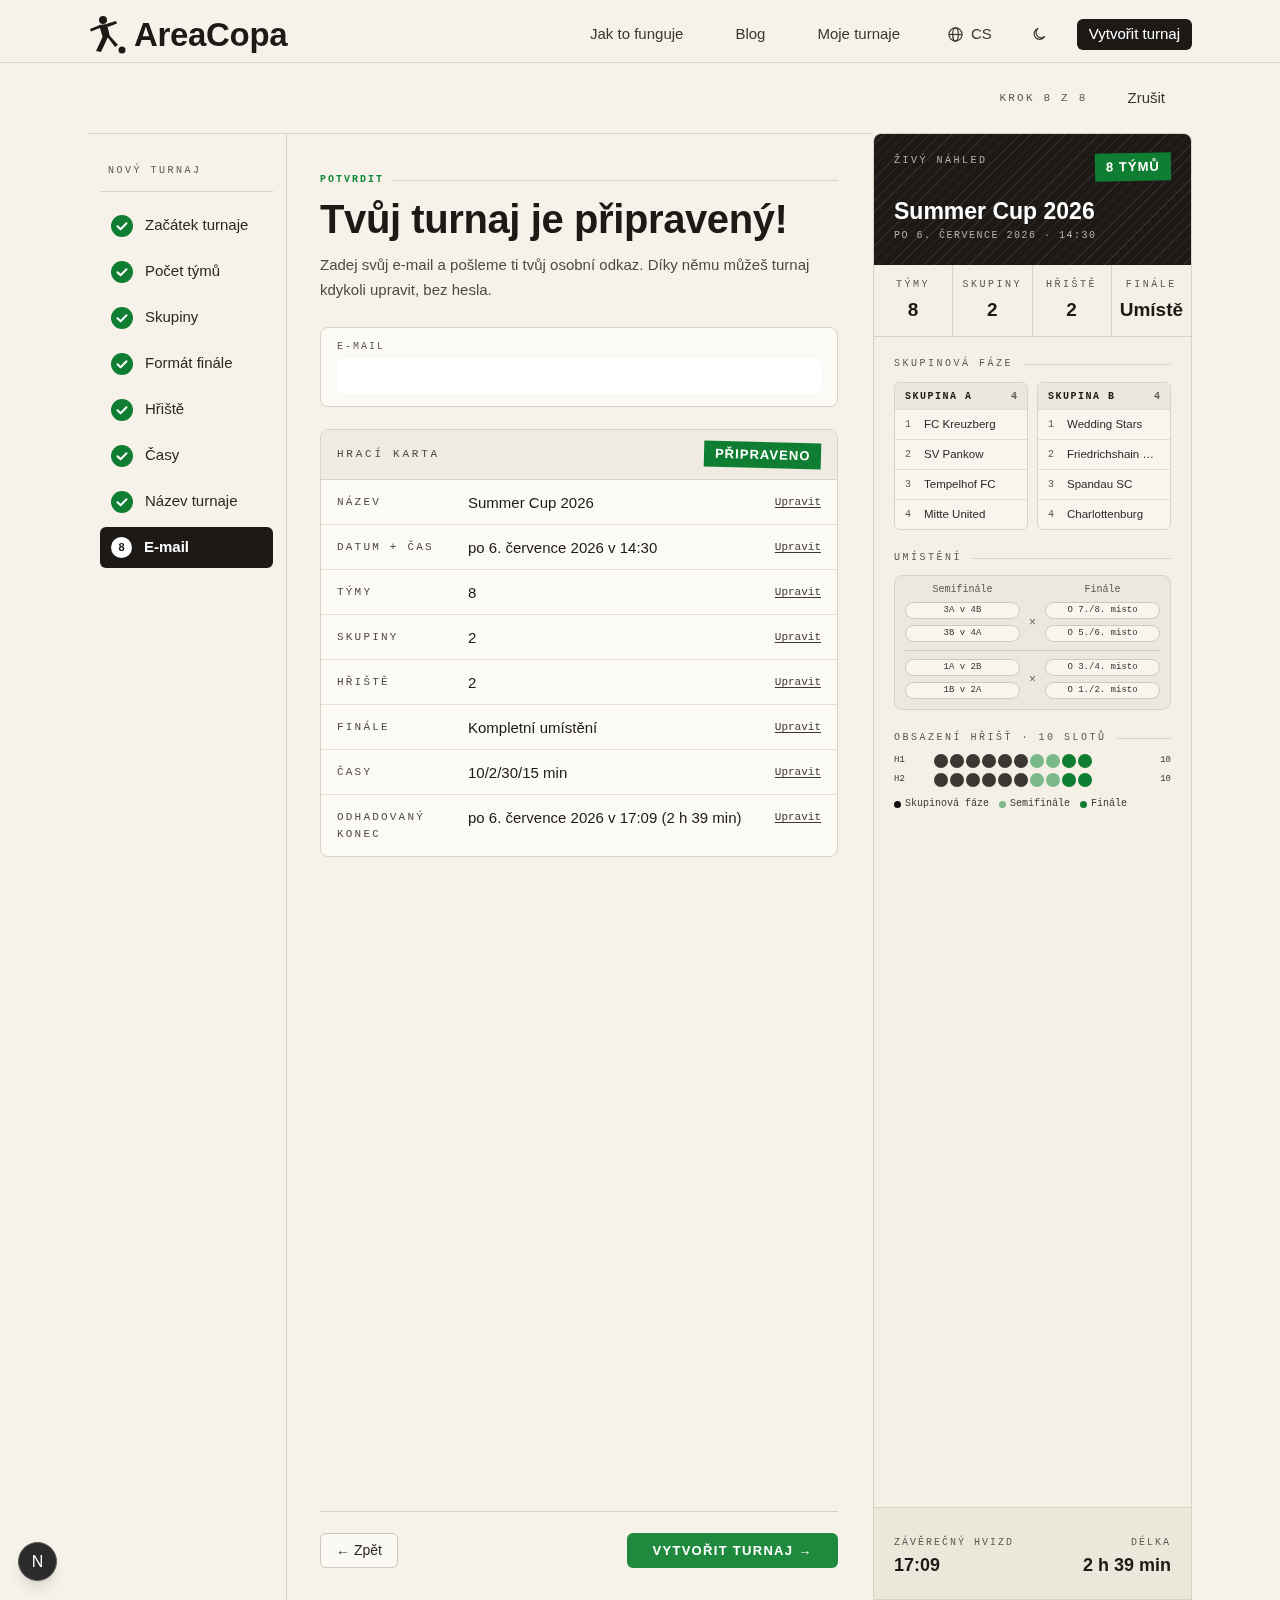  Describe the element at coordinates (637, 34) in the screenshot. I see `nav-link: Jak to funguje` at that location.